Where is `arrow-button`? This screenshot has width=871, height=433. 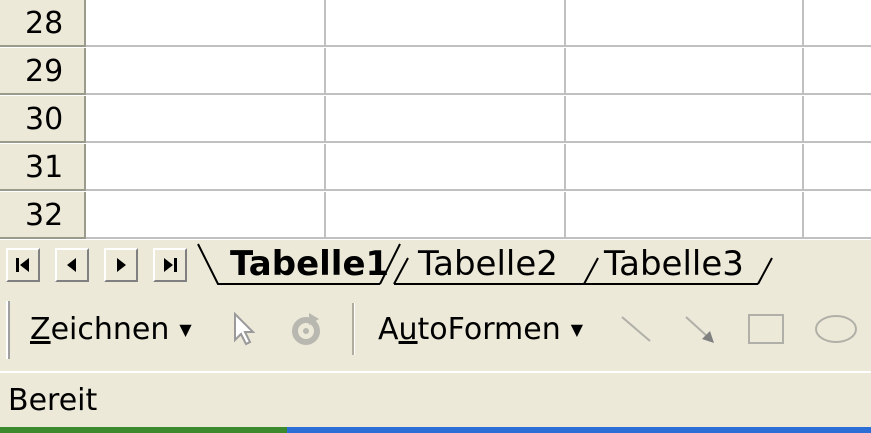 arrow-button is located at coordinates (700, 329).